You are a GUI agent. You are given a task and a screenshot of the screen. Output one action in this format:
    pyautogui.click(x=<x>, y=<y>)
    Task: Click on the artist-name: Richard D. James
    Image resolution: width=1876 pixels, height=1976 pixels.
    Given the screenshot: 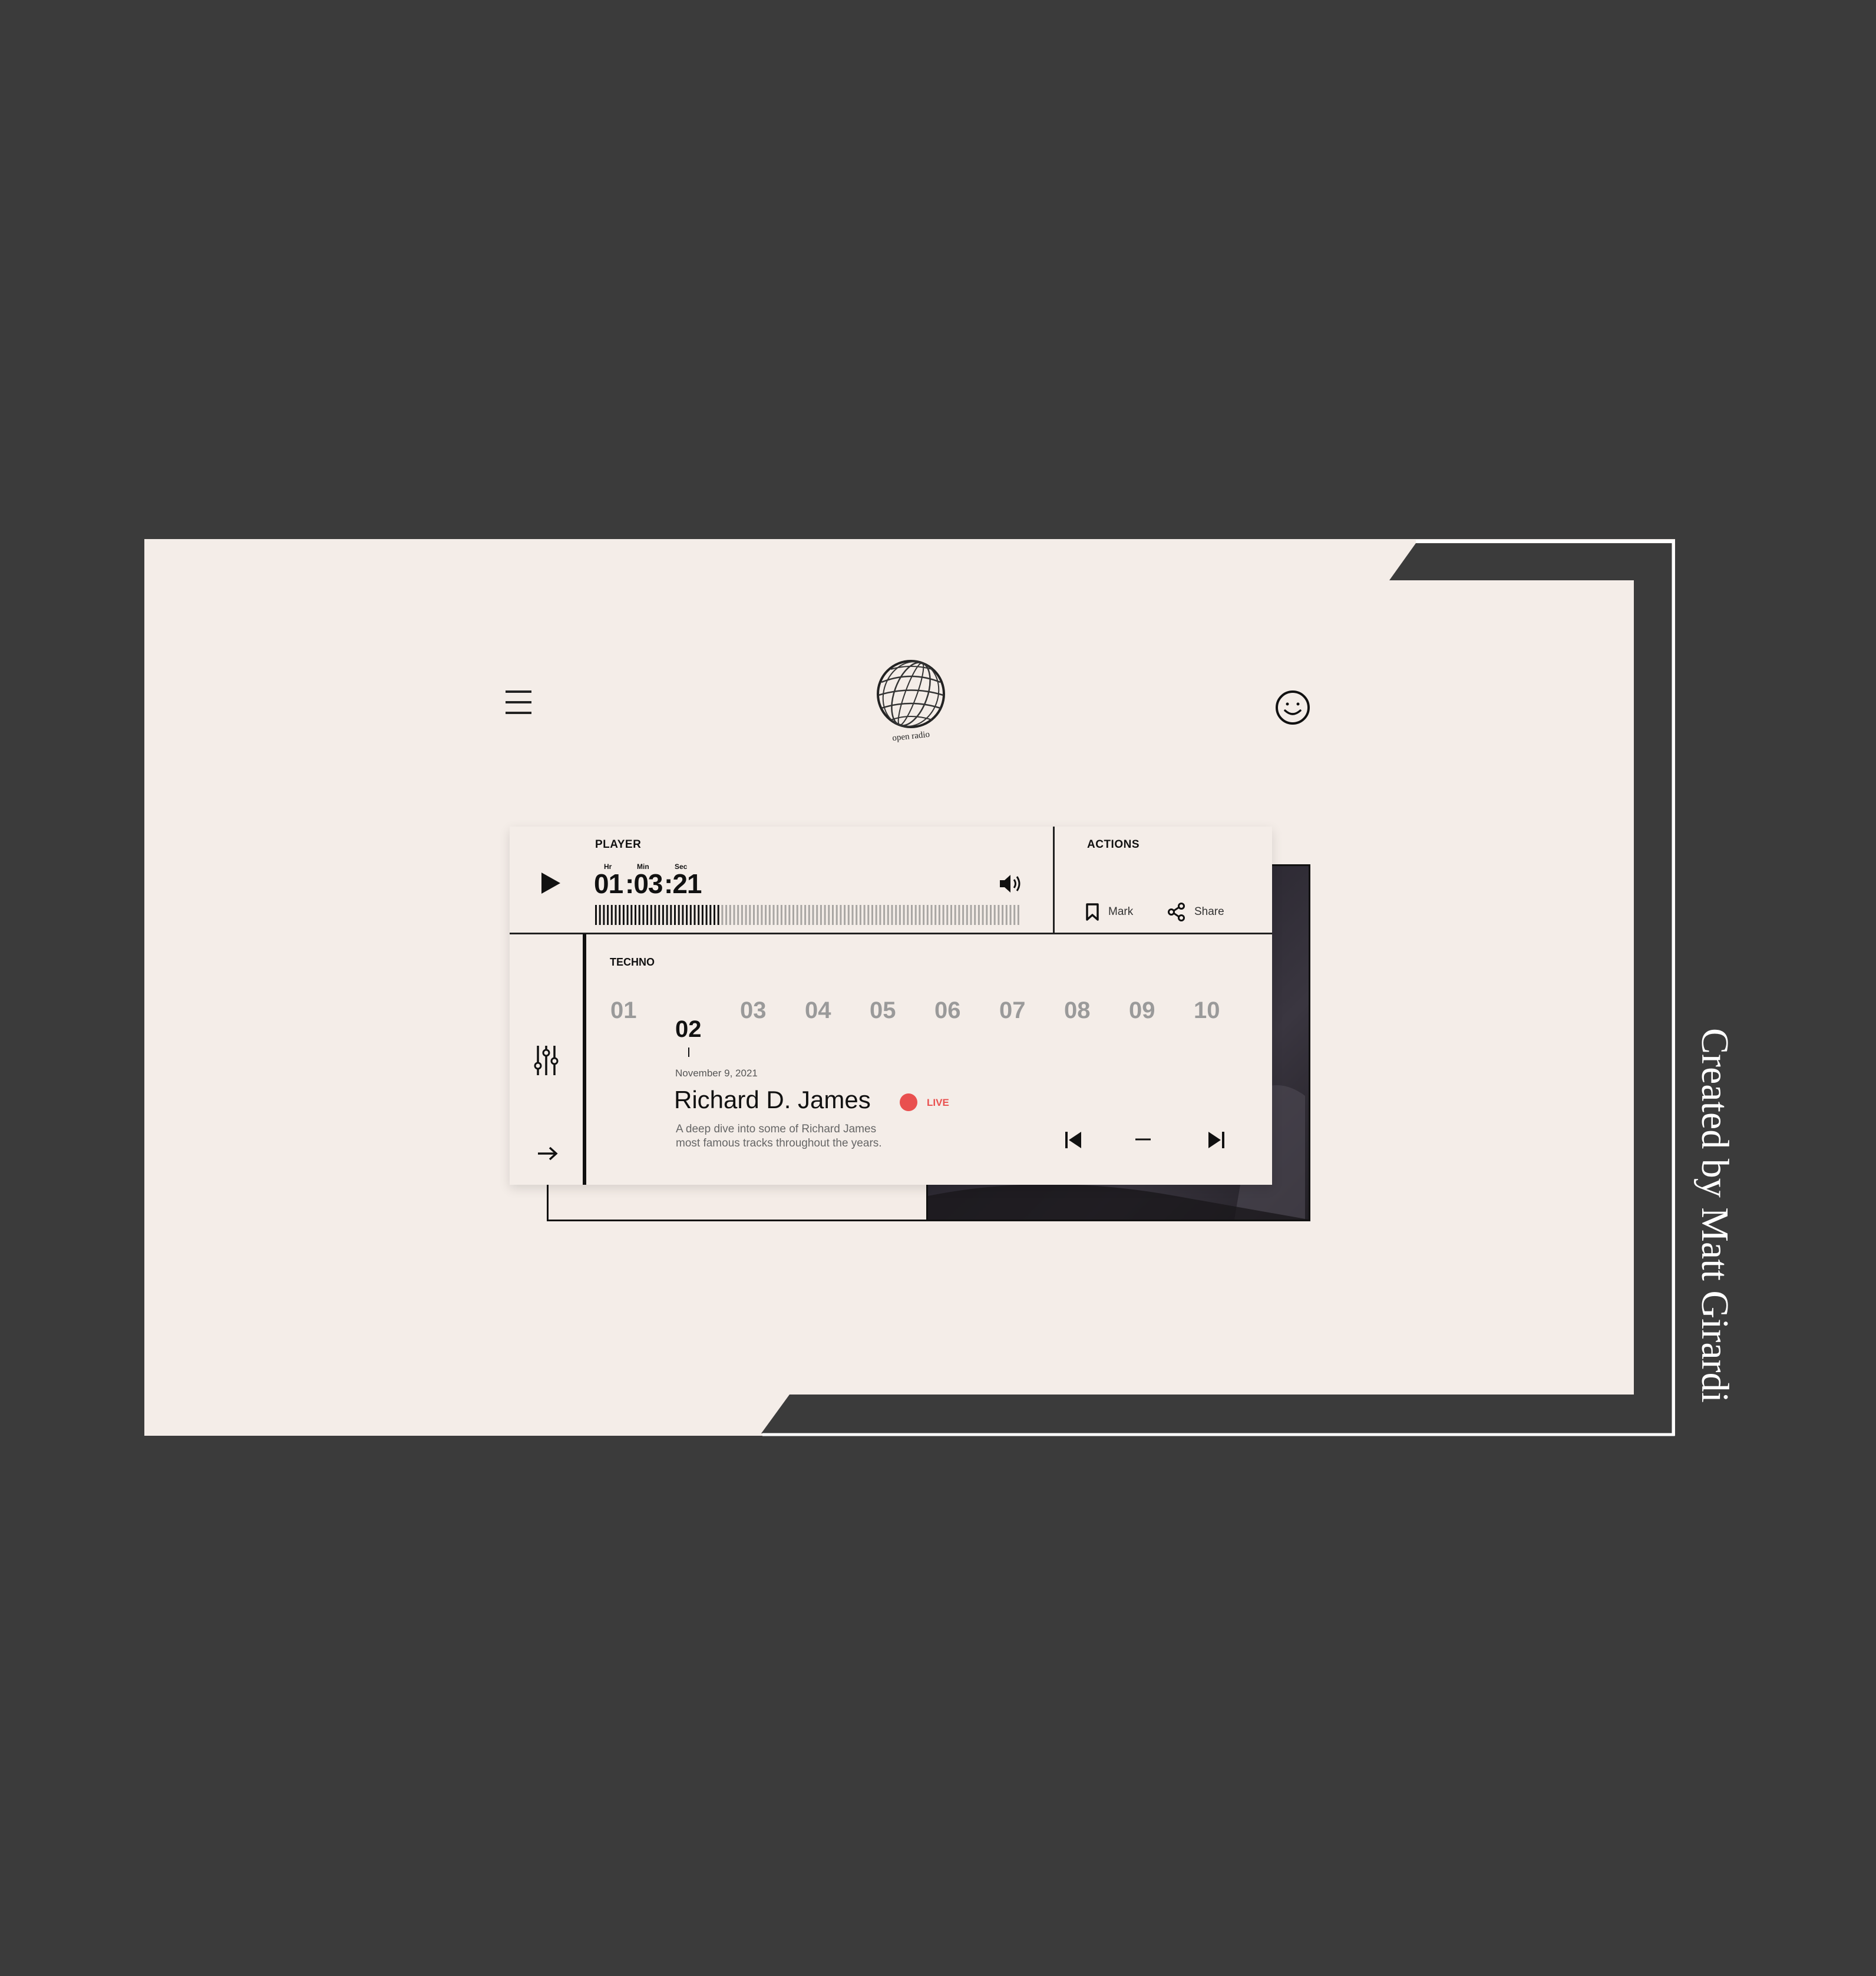 What is the action you would take?
    pyautogui.click(x=772, y=1100)
    